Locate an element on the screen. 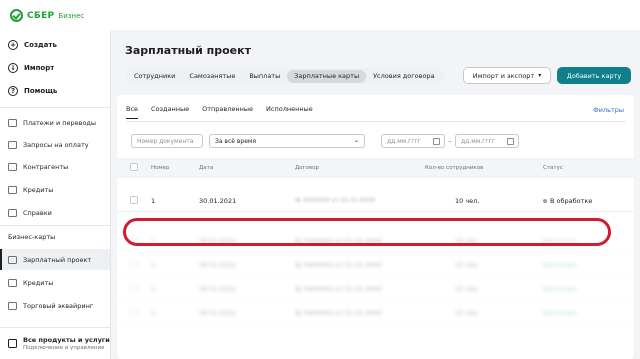  date-to-placeholder: дд.мм.гггг is located at coordinates (478, 141).